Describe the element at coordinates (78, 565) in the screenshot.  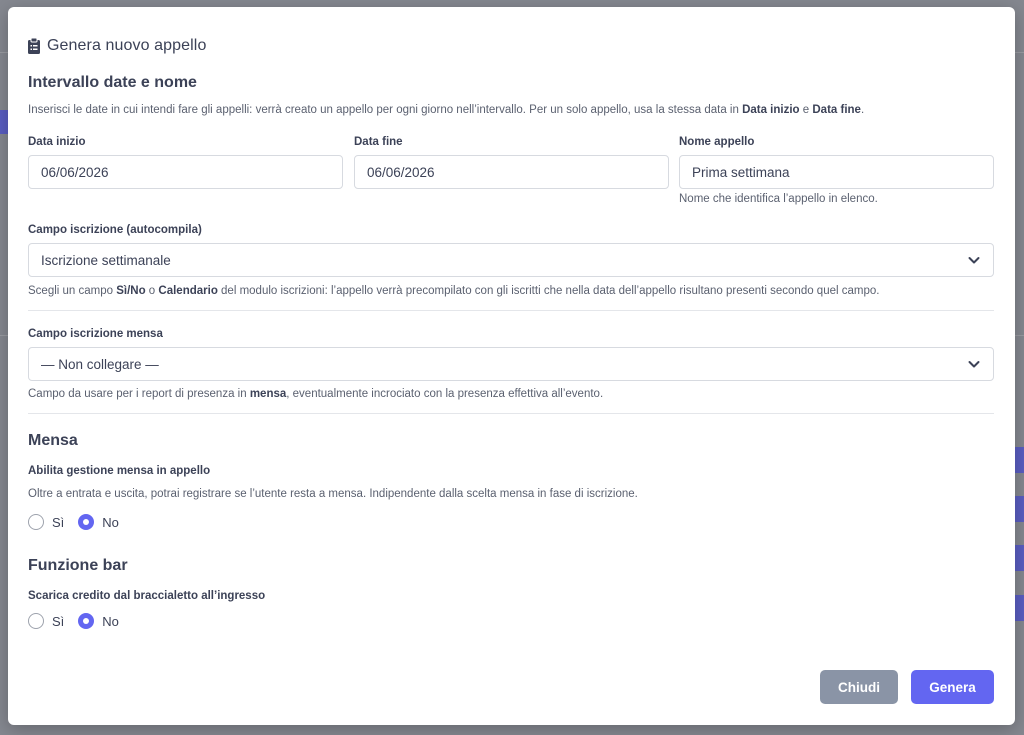
I see `section-title-bar: Funzione bar` at that location.